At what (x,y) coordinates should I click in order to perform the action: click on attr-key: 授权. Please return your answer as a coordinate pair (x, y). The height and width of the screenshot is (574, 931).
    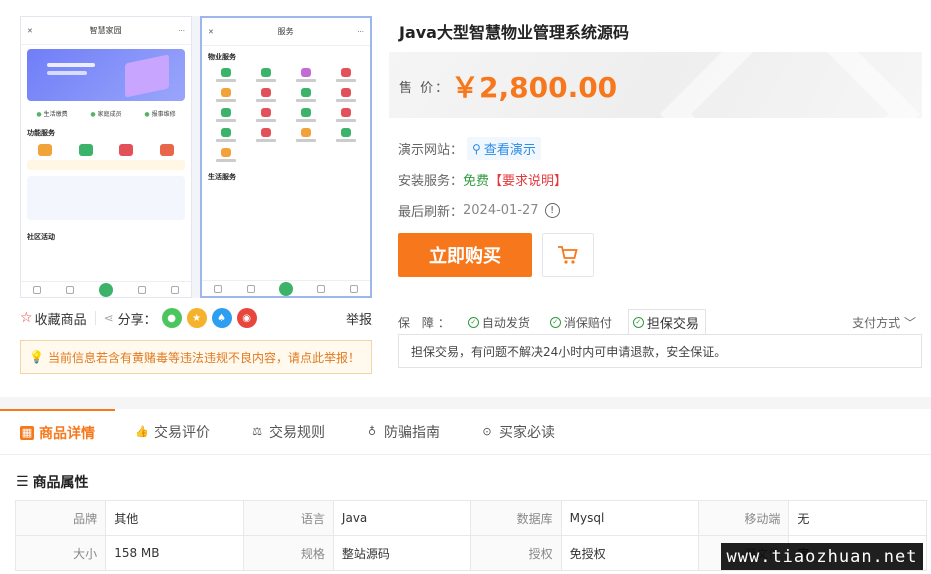
    Looking at the image, I should click on (516, 553).